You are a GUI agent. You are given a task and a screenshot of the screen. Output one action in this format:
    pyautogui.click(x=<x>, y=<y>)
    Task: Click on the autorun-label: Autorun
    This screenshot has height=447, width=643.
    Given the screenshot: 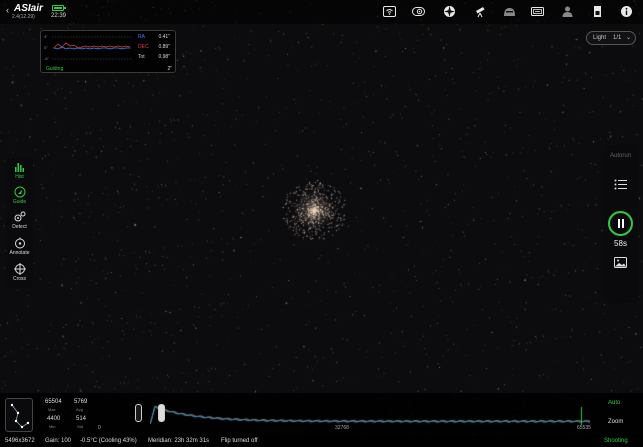 What is the action you would take?
    pyautogui.click(x=620, y=156)
    